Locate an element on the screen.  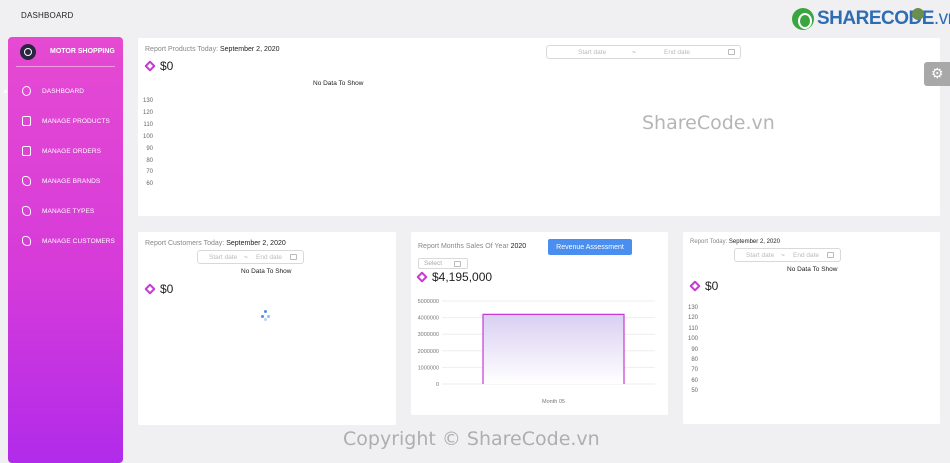
pie-chart-icon is located at coordinates (26, 91).